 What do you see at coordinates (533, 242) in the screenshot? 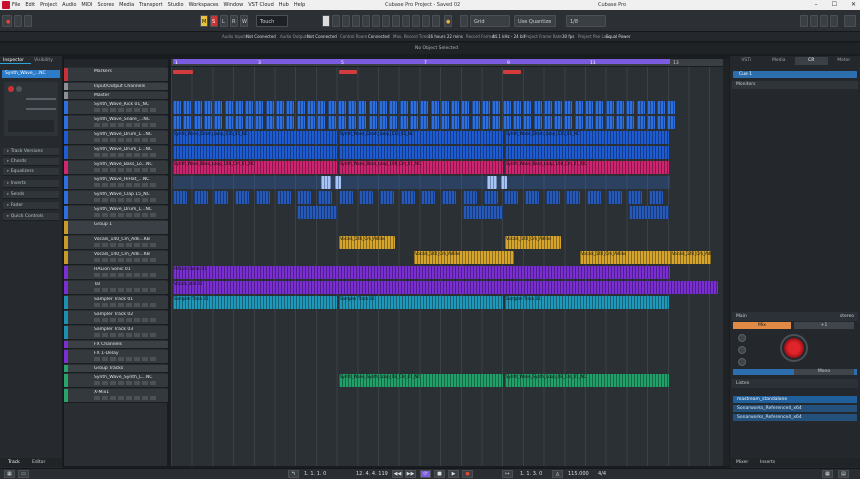
I see `event: Vocals_140_Cm_Adlibs` at bounding box center [533, 242].